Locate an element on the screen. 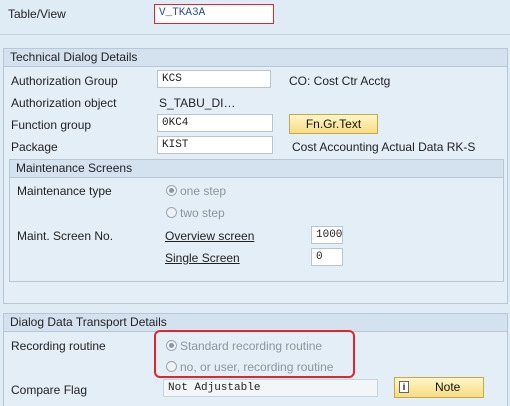 This screenshot has width=510, height=406. no-recording-radio is located at coordinates (171, 366).